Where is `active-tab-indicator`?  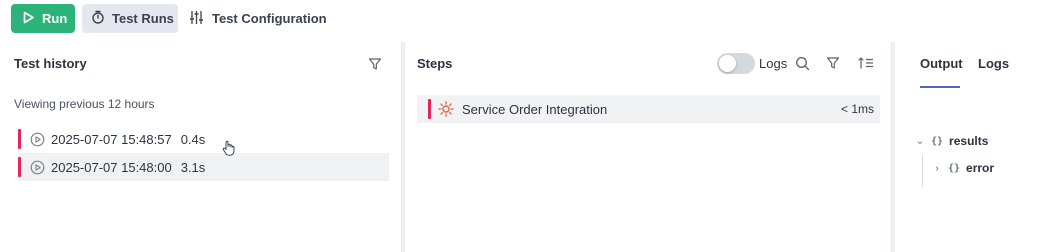
active-tab-indicator is located at coordinates (940, 87).